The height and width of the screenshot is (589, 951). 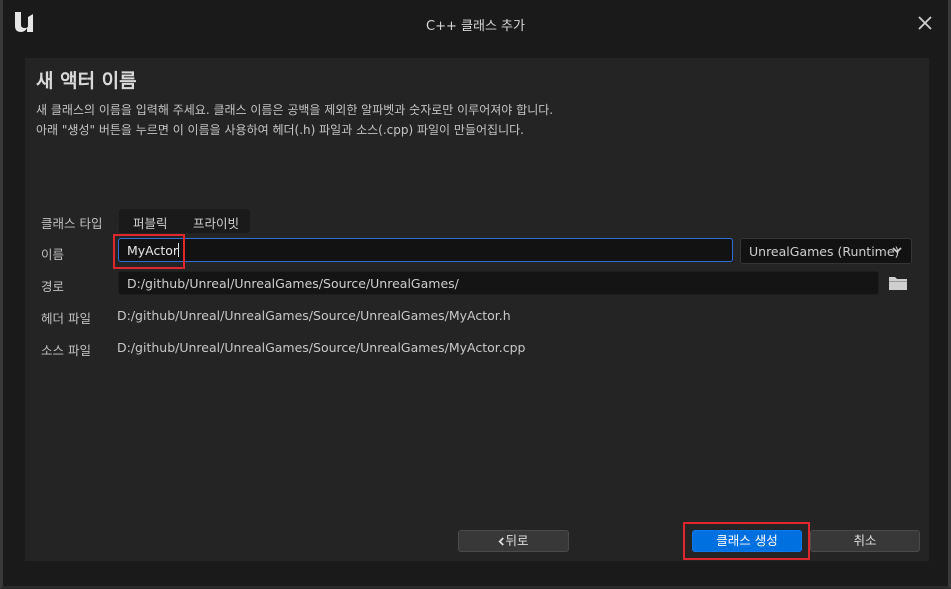 What do you see at coordinates (66, 318) in the screenshot?
I see `header-file-label: 헤더 파일` at bounding box center [66, 318].